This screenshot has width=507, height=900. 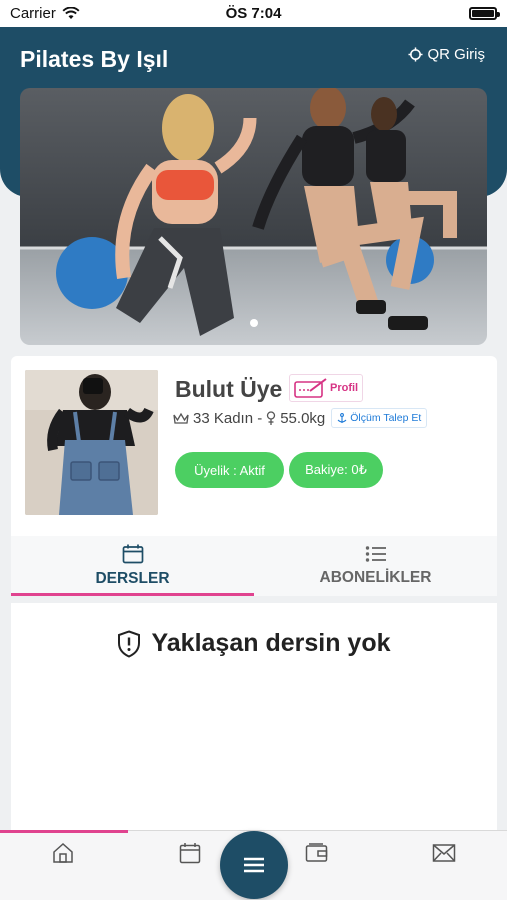 I want to click on weight-icon, so click(x=271, y=417).